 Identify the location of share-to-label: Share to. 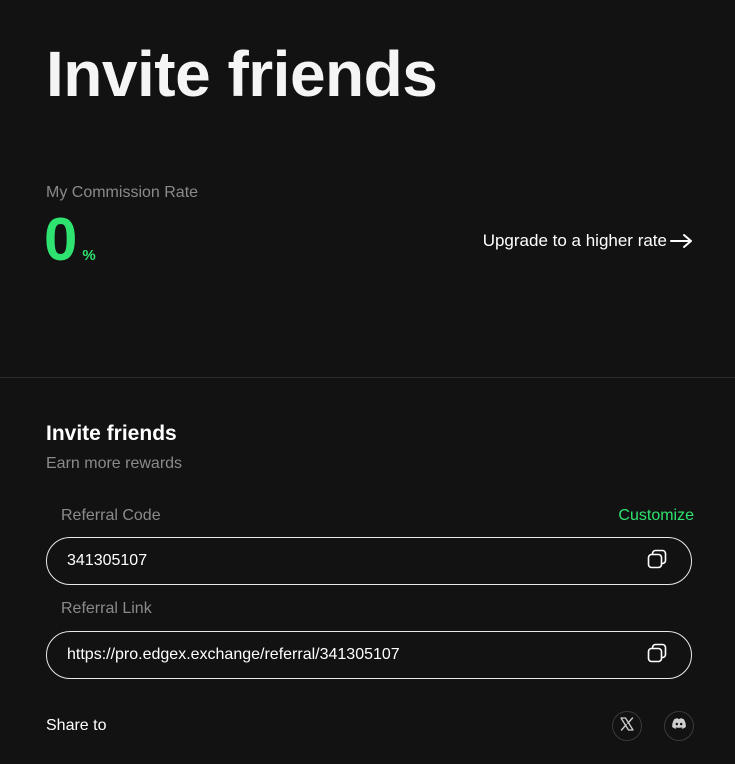
(76, 725).